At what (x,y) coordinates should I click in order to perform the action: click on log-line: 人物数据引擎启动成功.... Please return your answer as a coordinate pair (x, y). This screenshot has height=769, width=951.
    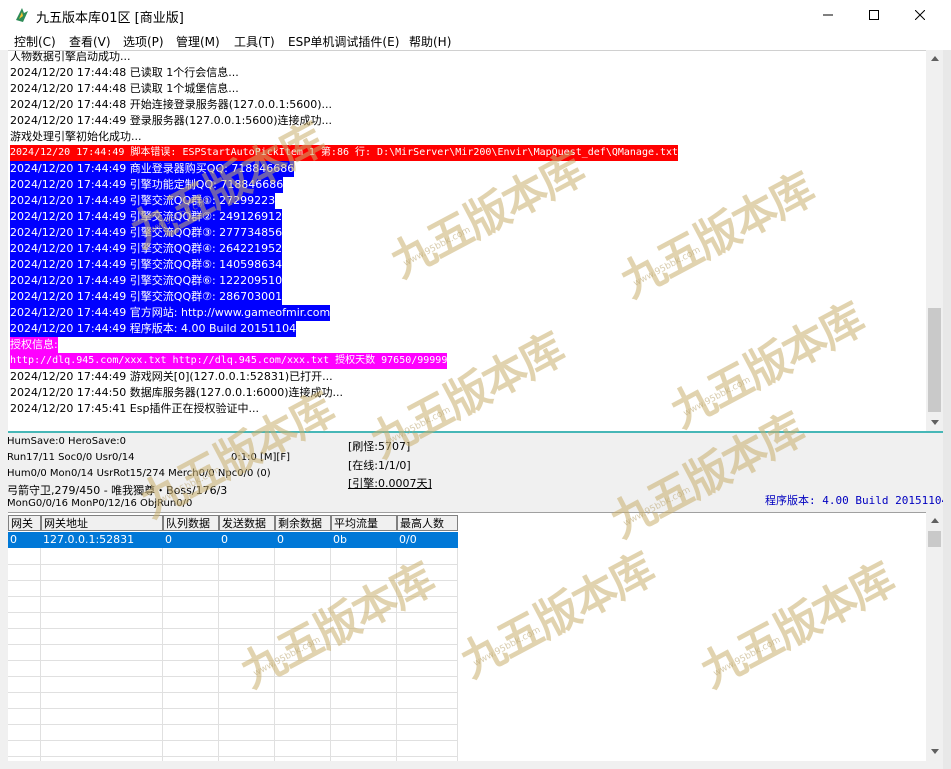
    Looking at the image, I should click on (70, 56).